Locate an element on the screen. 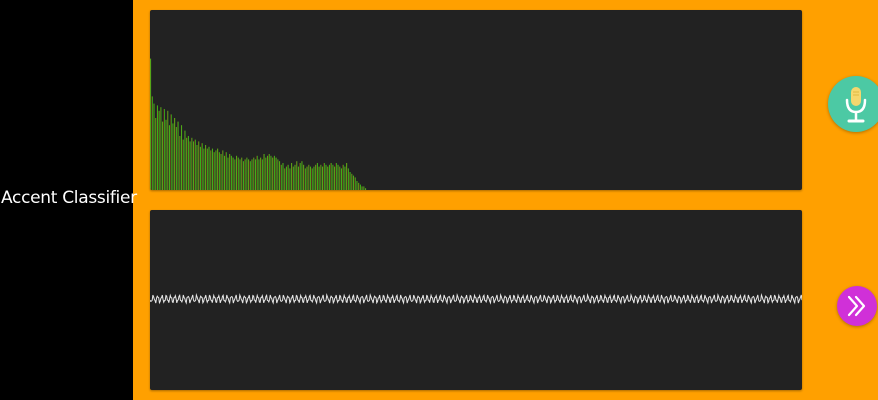 This screenshot has width=878, height=400. waveform-chart is located at coordinates (476, 299).